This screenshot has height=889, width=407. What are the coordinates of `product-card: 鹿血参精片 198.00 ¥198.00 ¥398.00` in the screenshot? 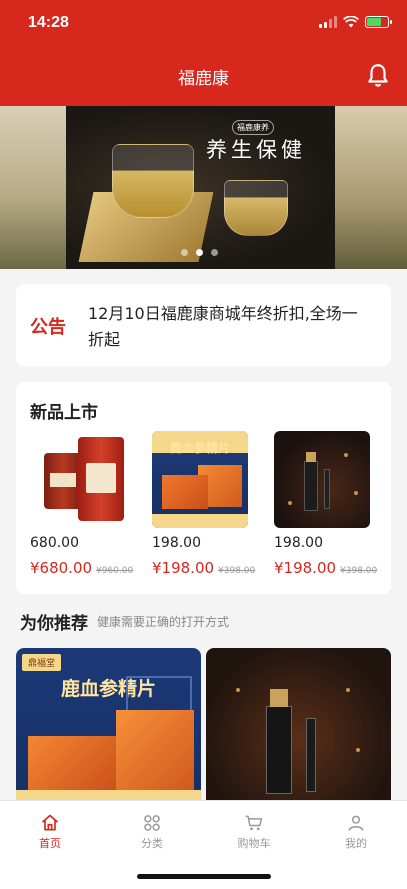 It's located at (203, 504).